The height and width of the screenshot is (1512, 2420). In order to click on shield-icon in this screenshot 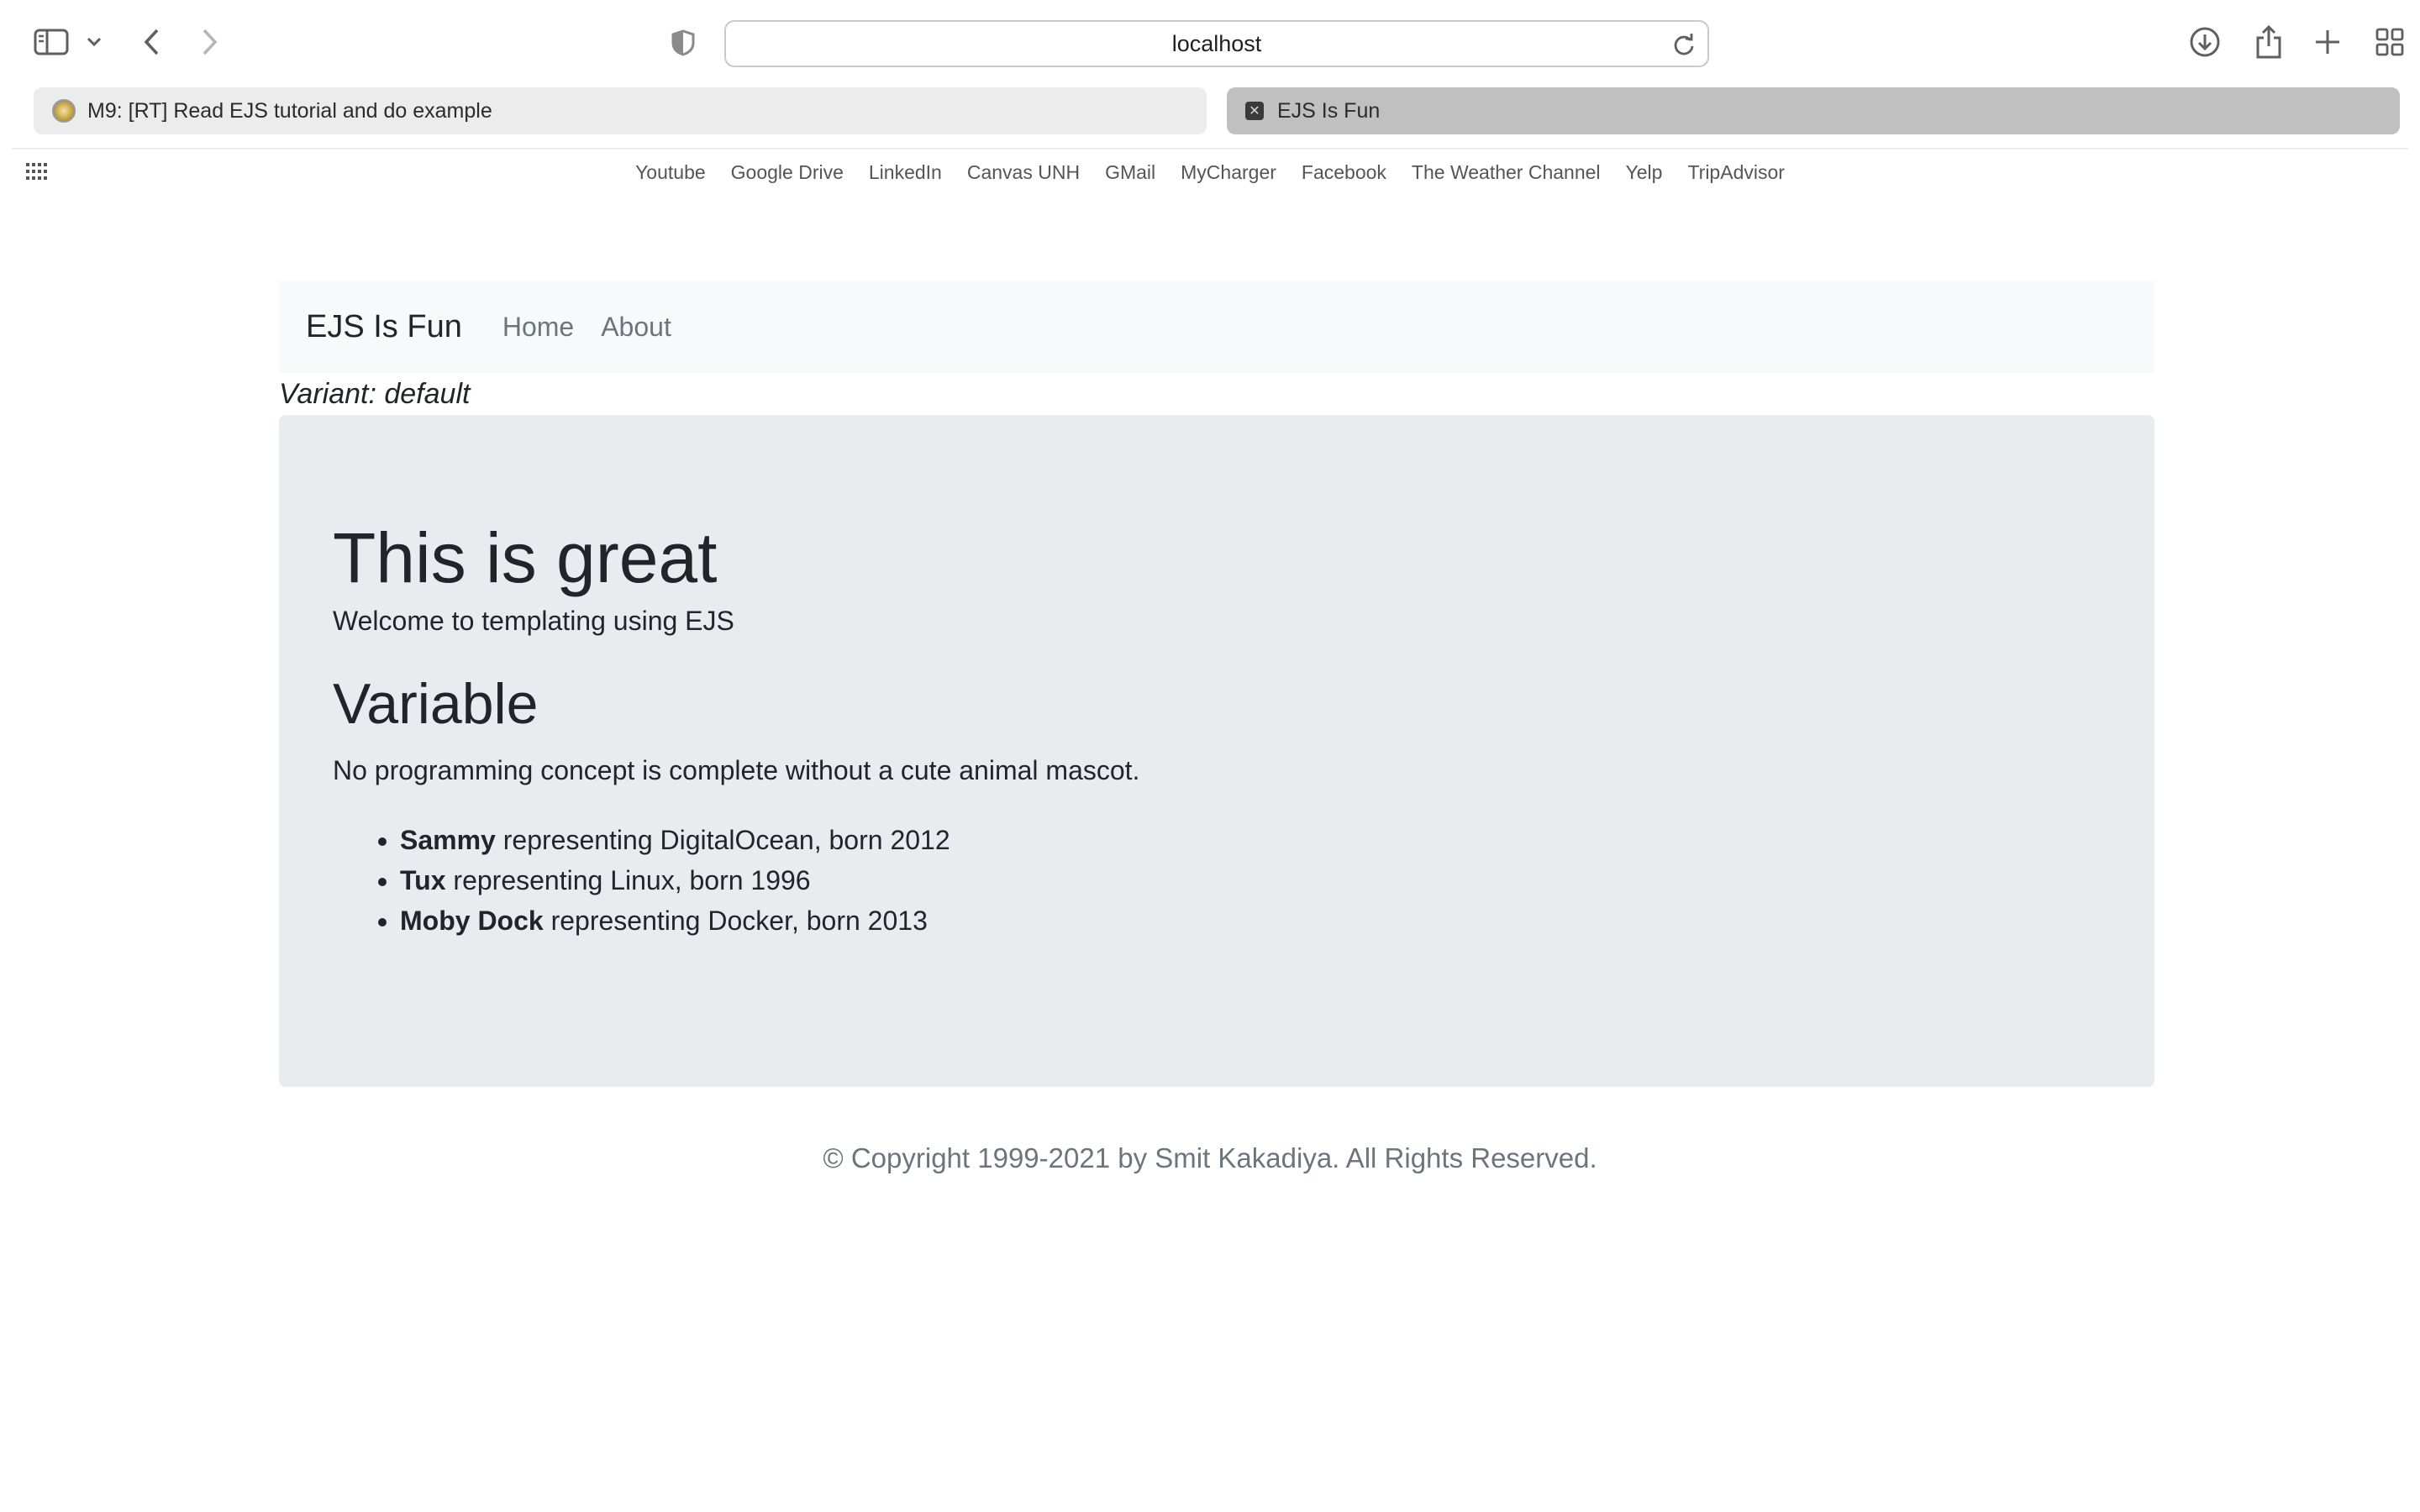, I will do `click(683, 43)`.